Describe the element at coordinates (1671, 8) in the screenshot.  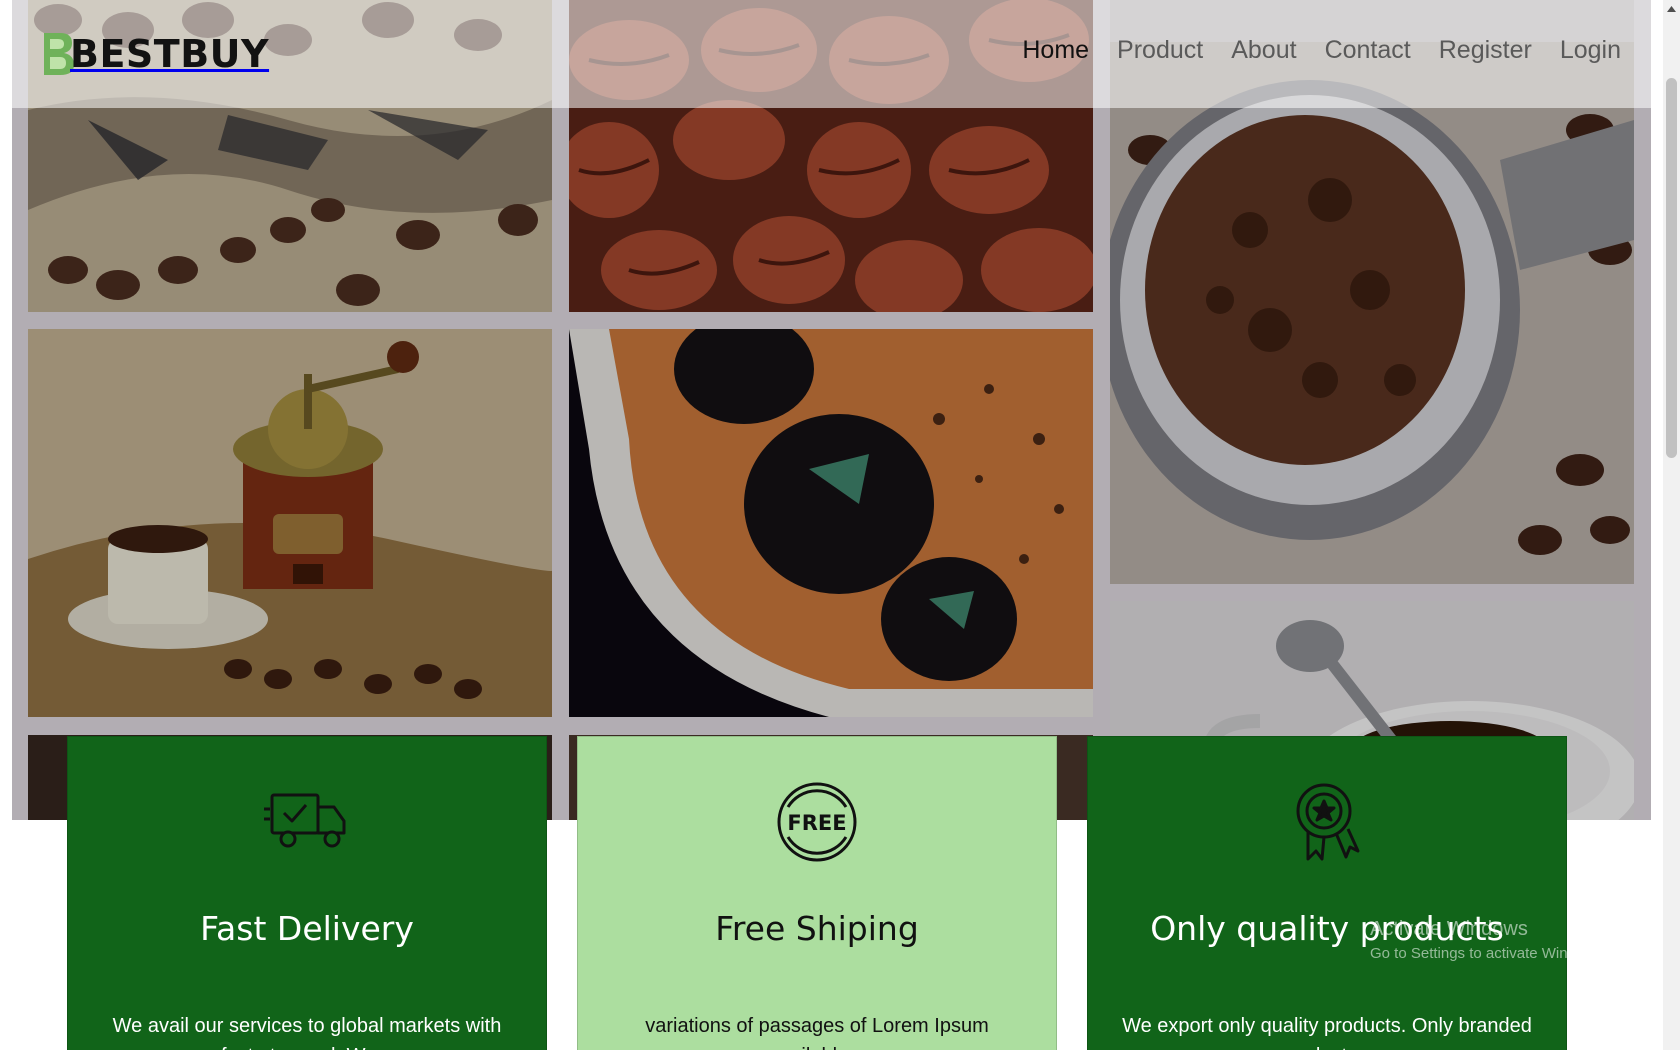
I see `scroll-up-arrow-icon` at that location.